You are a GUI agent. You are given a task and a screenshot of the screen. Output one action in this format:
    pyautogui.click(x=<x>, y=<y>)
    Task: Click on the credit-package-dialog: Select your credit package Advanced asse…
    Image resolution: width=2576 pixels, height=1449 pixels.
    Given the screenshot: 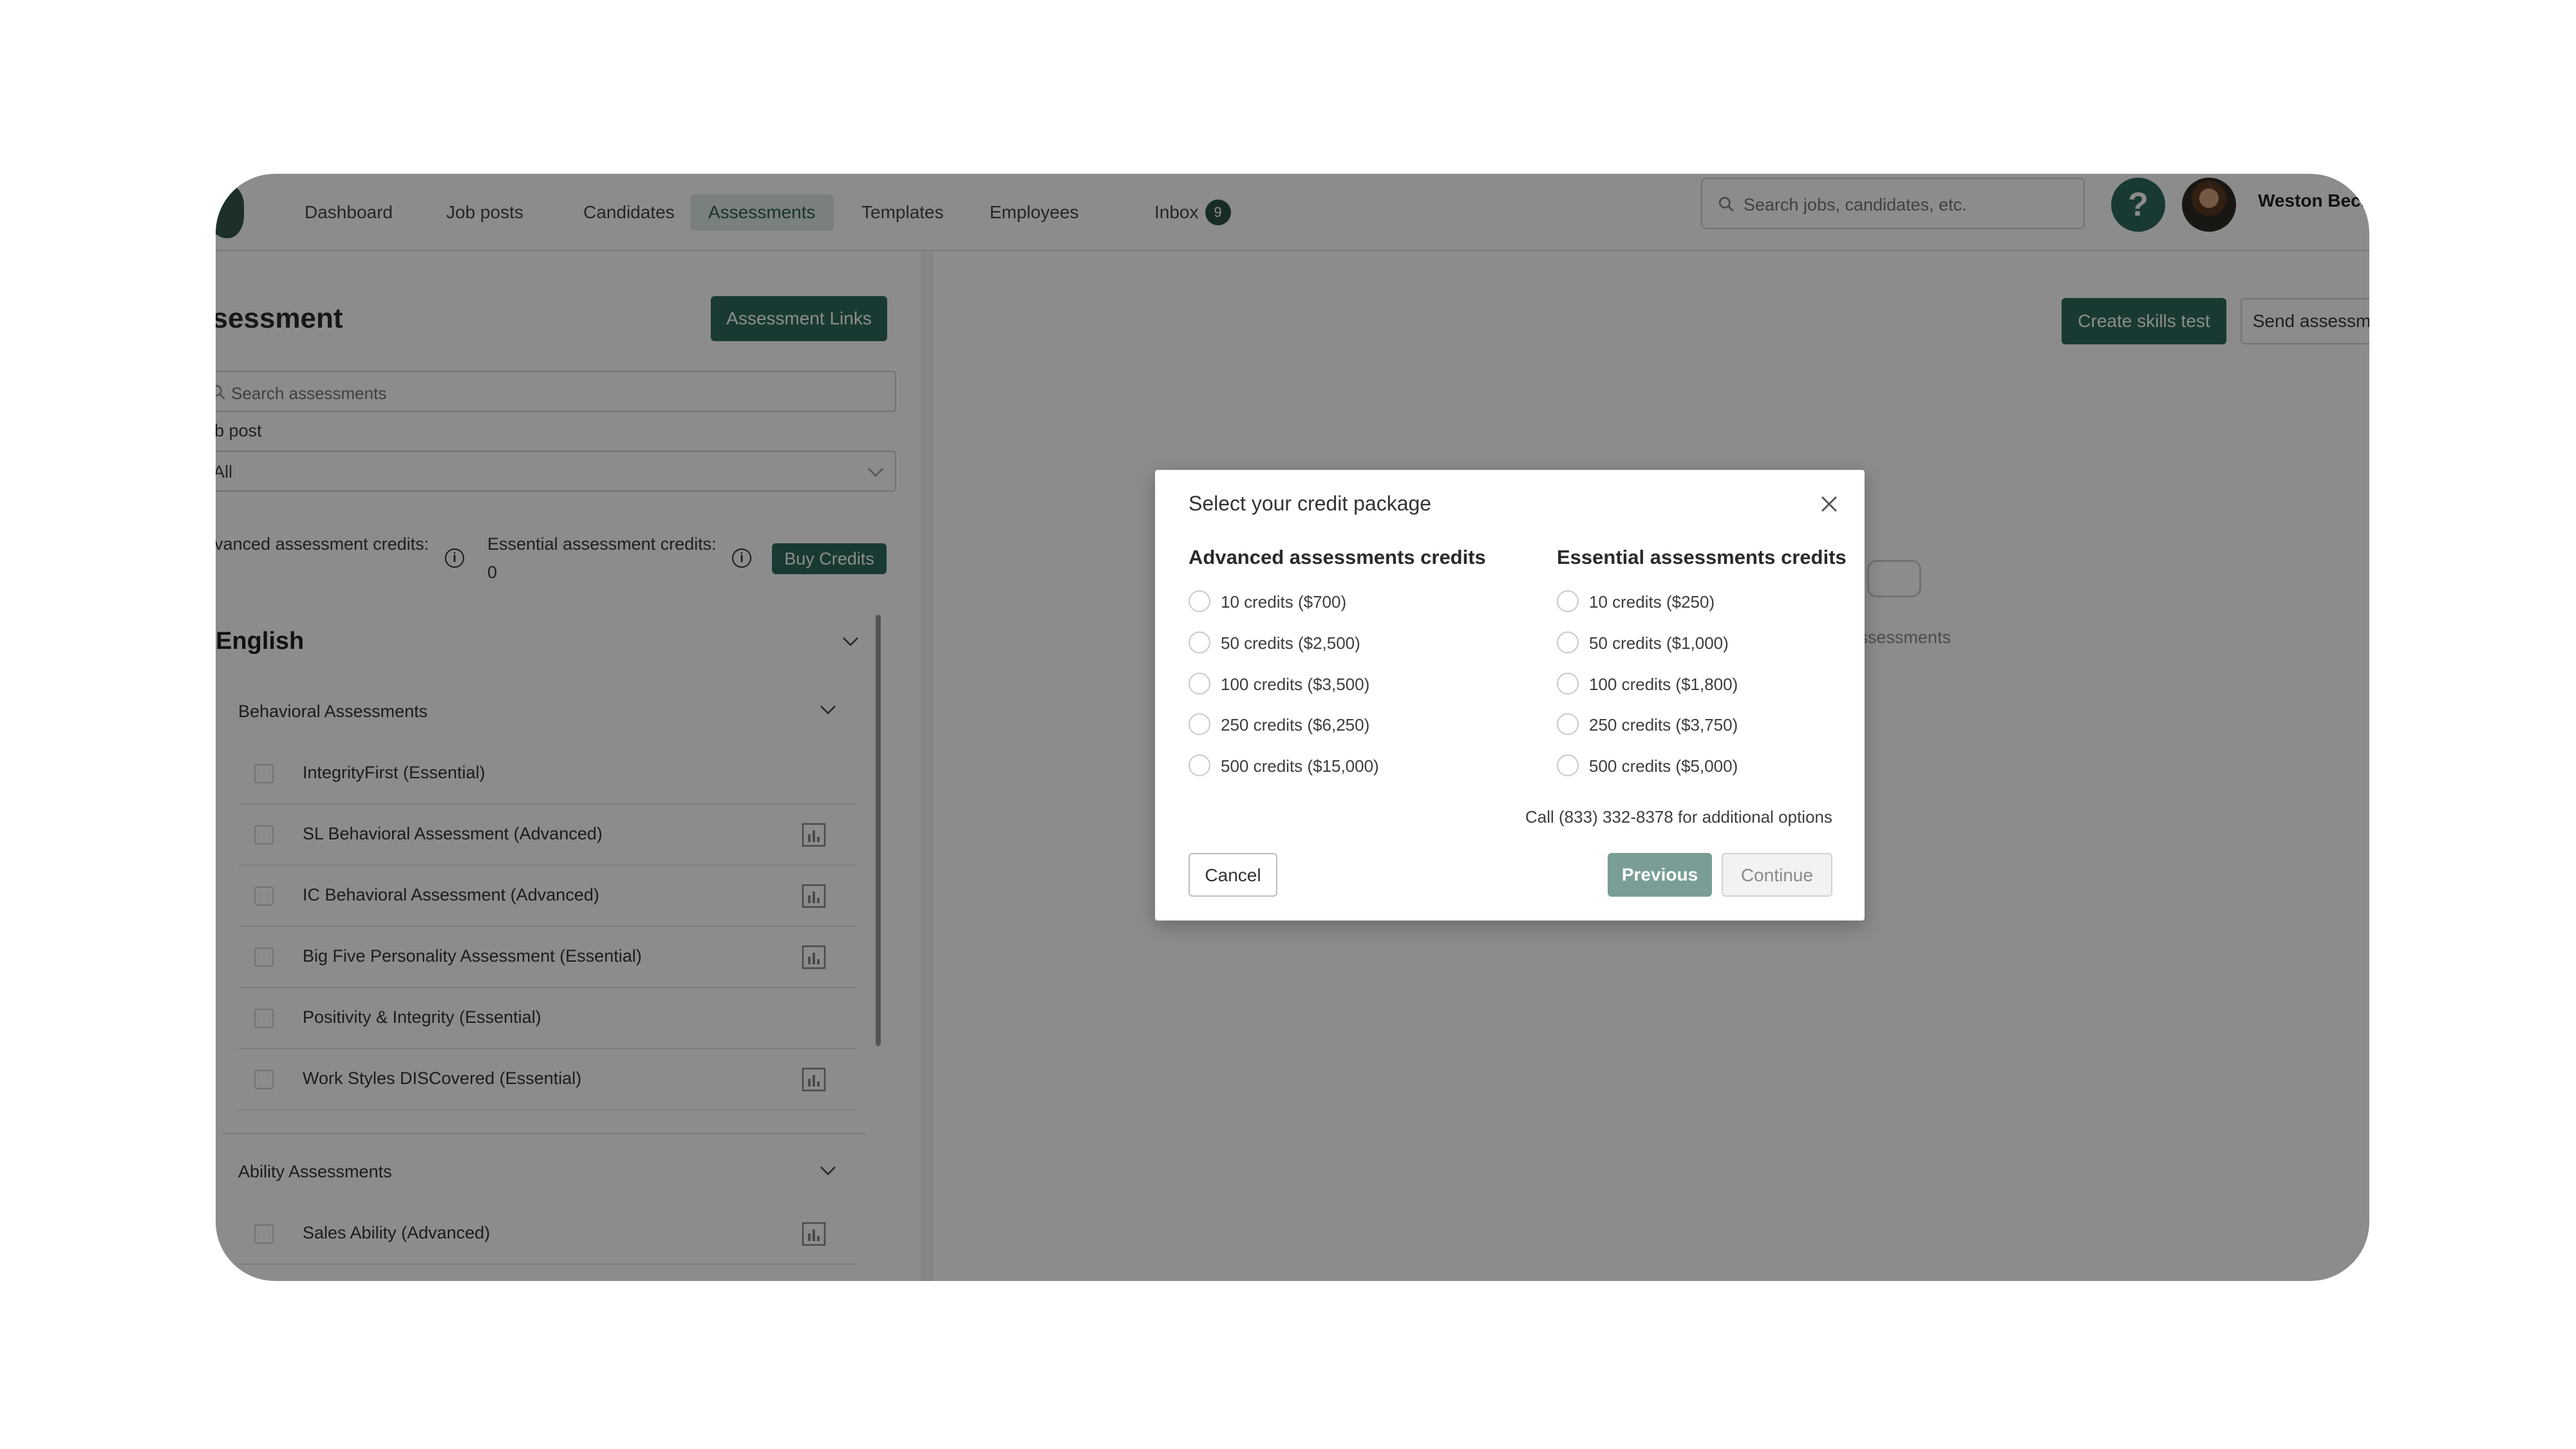 What is the action you would take?
    pyautogui.click(x=1510, y=695)
    